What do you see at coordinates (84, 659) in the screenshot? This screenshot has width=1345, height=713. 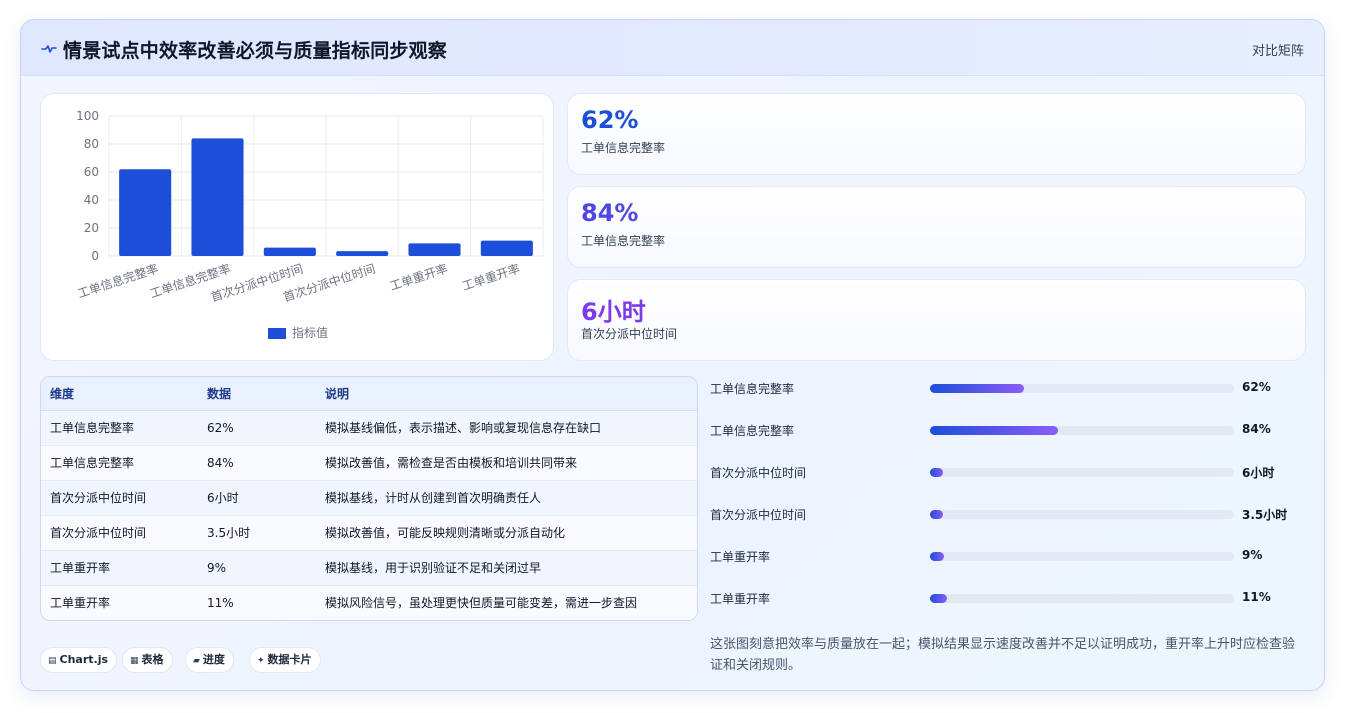 I see `chip-label: Chart.js` at bounding box center [84, 659].